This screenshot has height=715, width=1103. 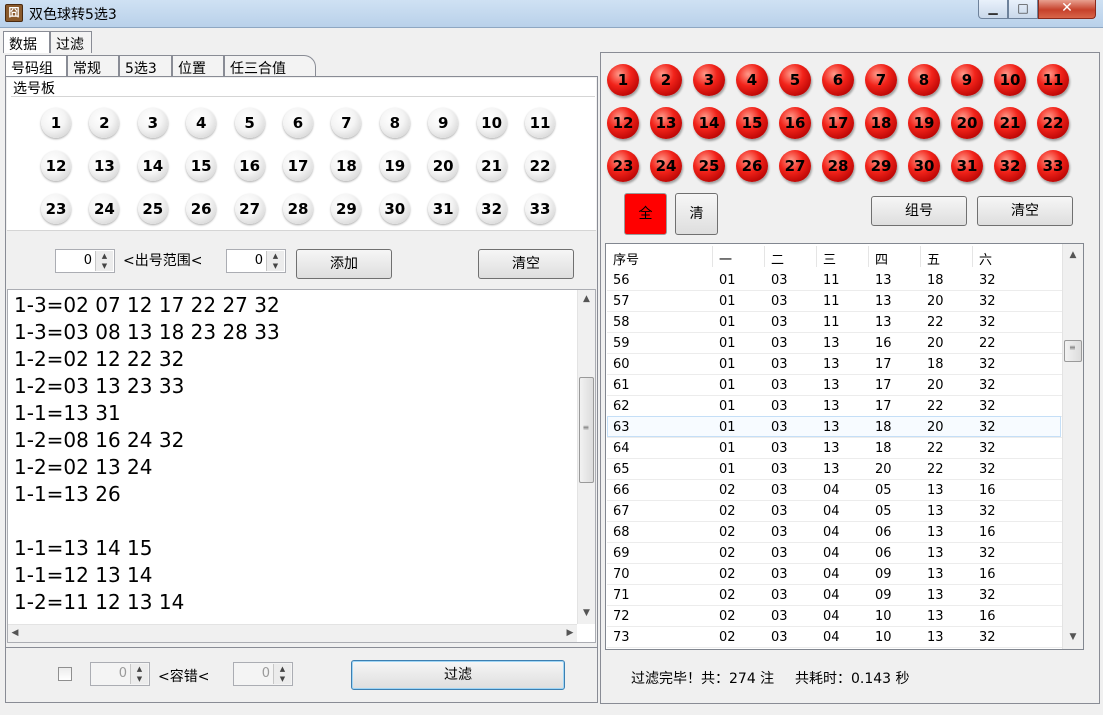 What do you see at coordinates (443, 166) in the screenshot?
I see `select-ball: 20` at bounding box center [443, 166].